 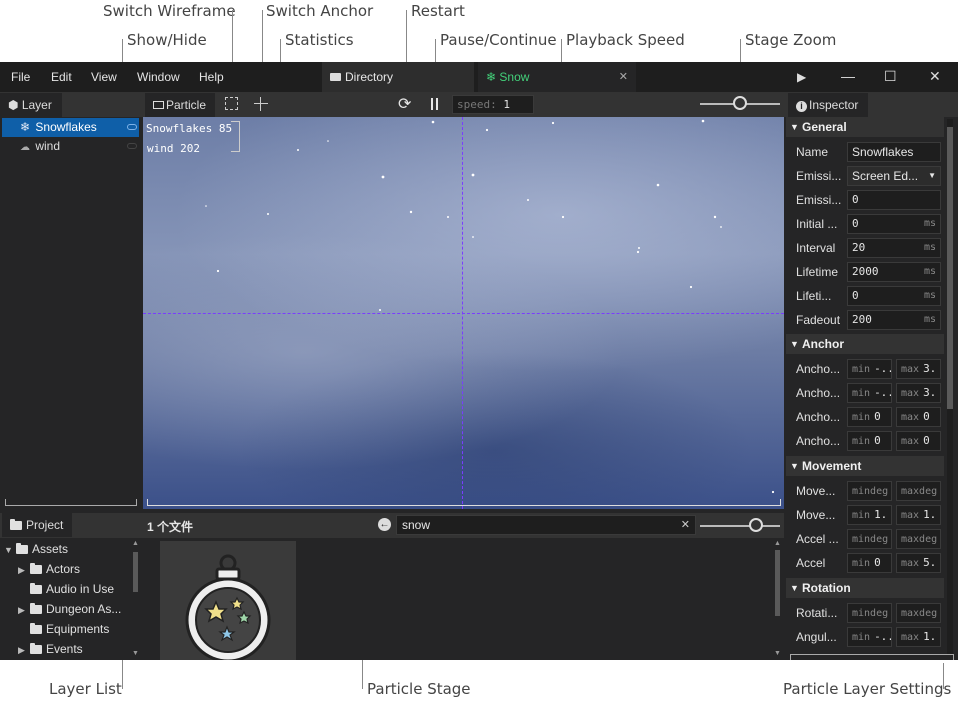 I want to click on tab-inspector: i Inspector, so click(x=828, y=105).